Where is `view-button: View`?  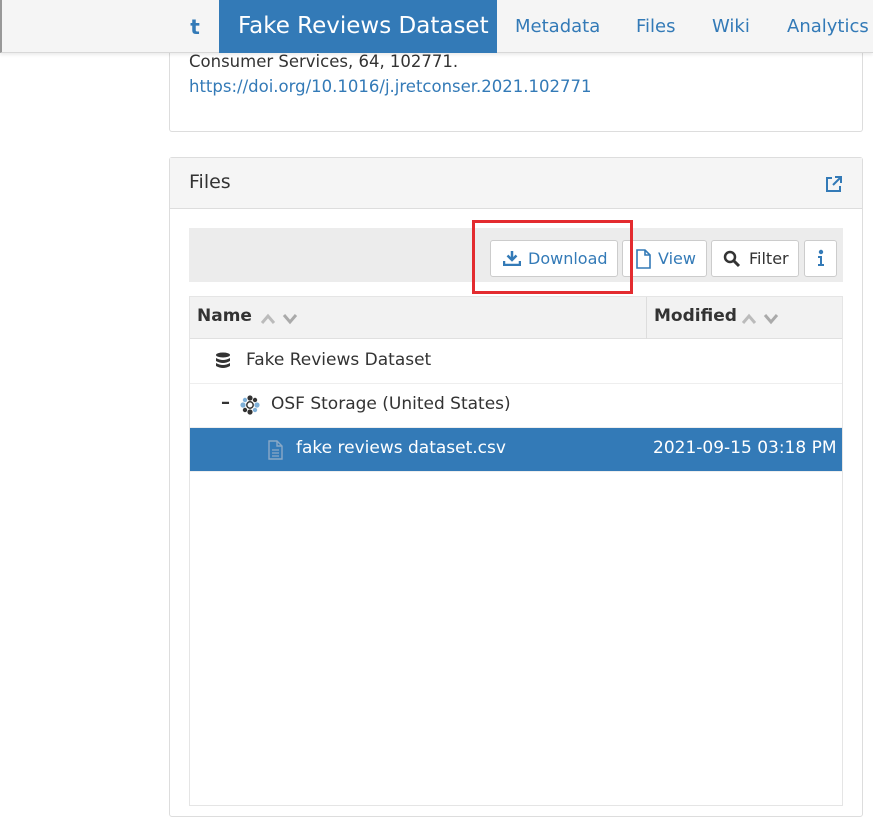
view-button: View is located at coordinates (664, 258).